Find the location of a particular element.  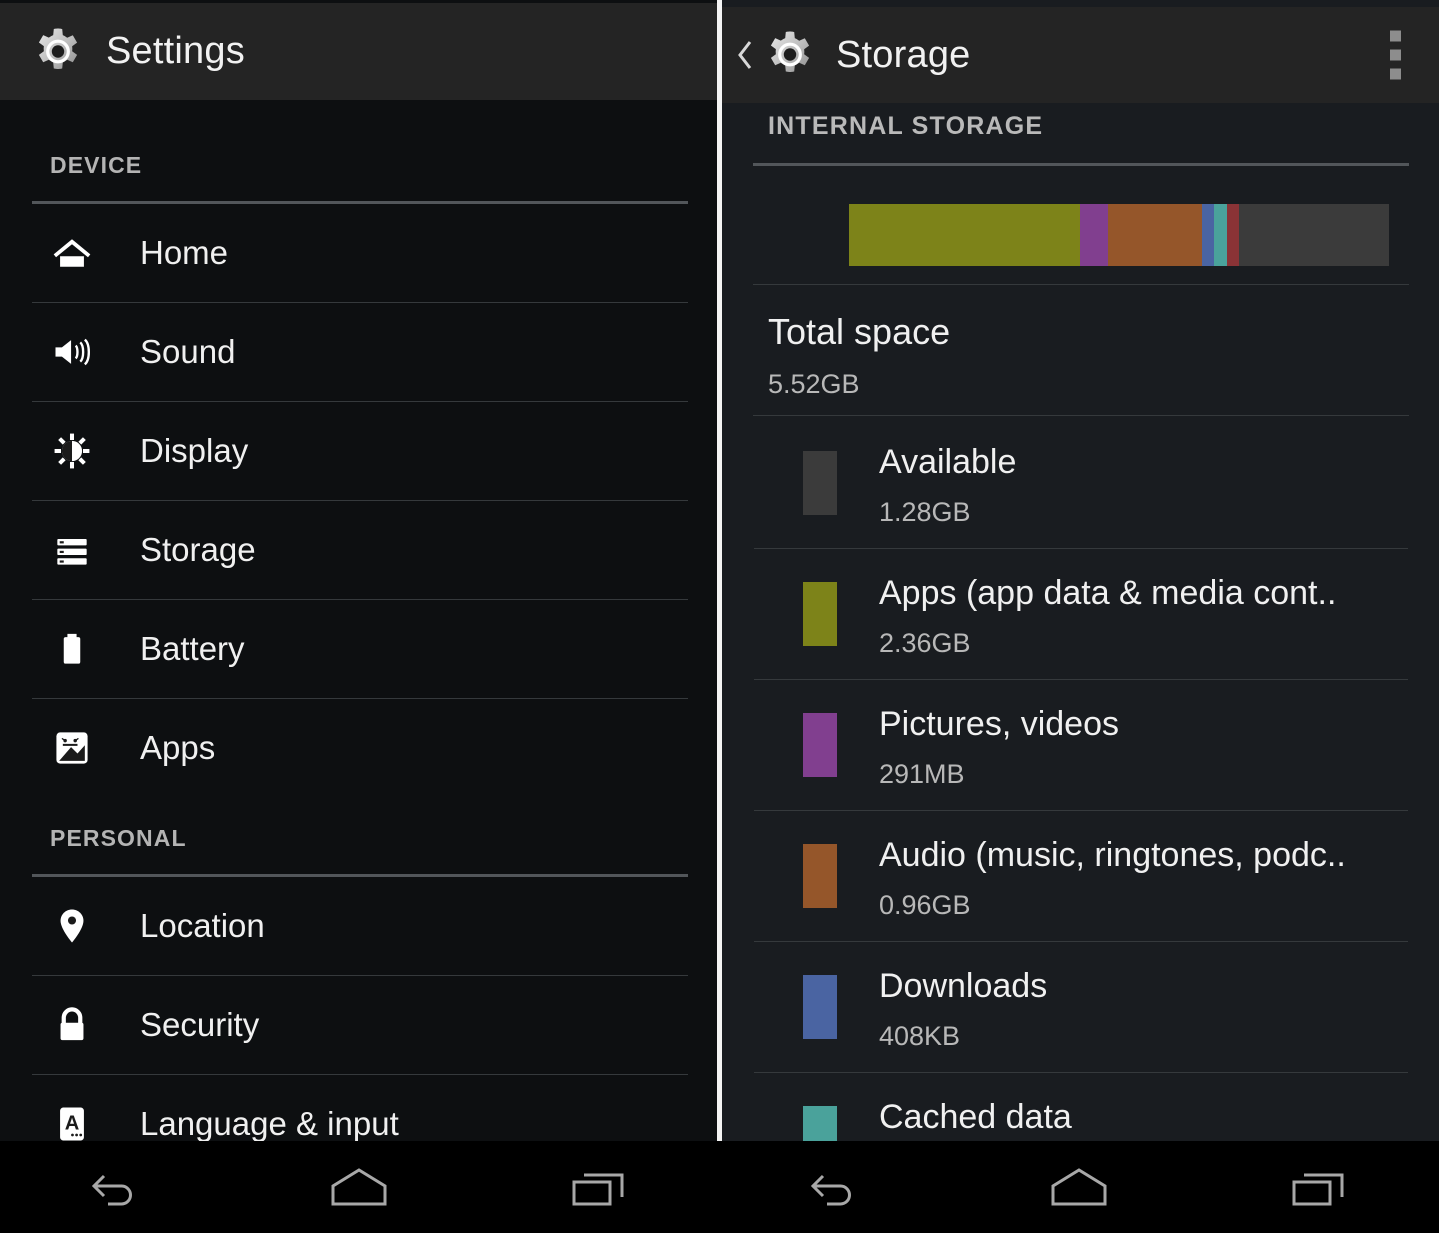

storage-stacked-bar is located at coordinates (1119, 235).